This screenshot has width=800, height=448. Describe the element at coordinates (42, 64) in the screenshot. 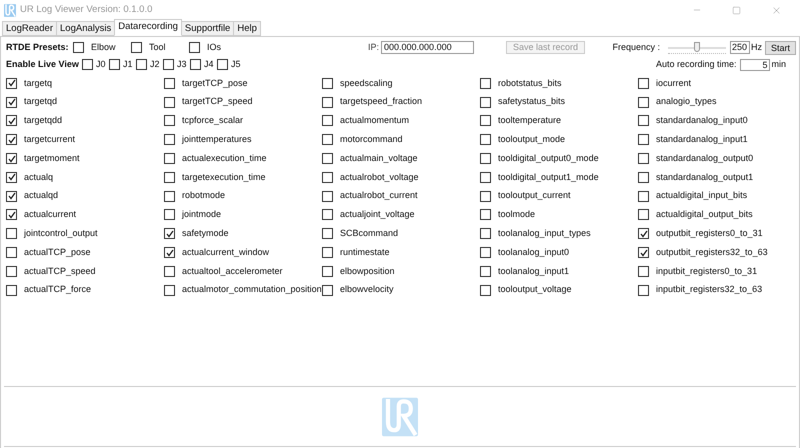

I see `live-view-label: Enable Live View` at that location.